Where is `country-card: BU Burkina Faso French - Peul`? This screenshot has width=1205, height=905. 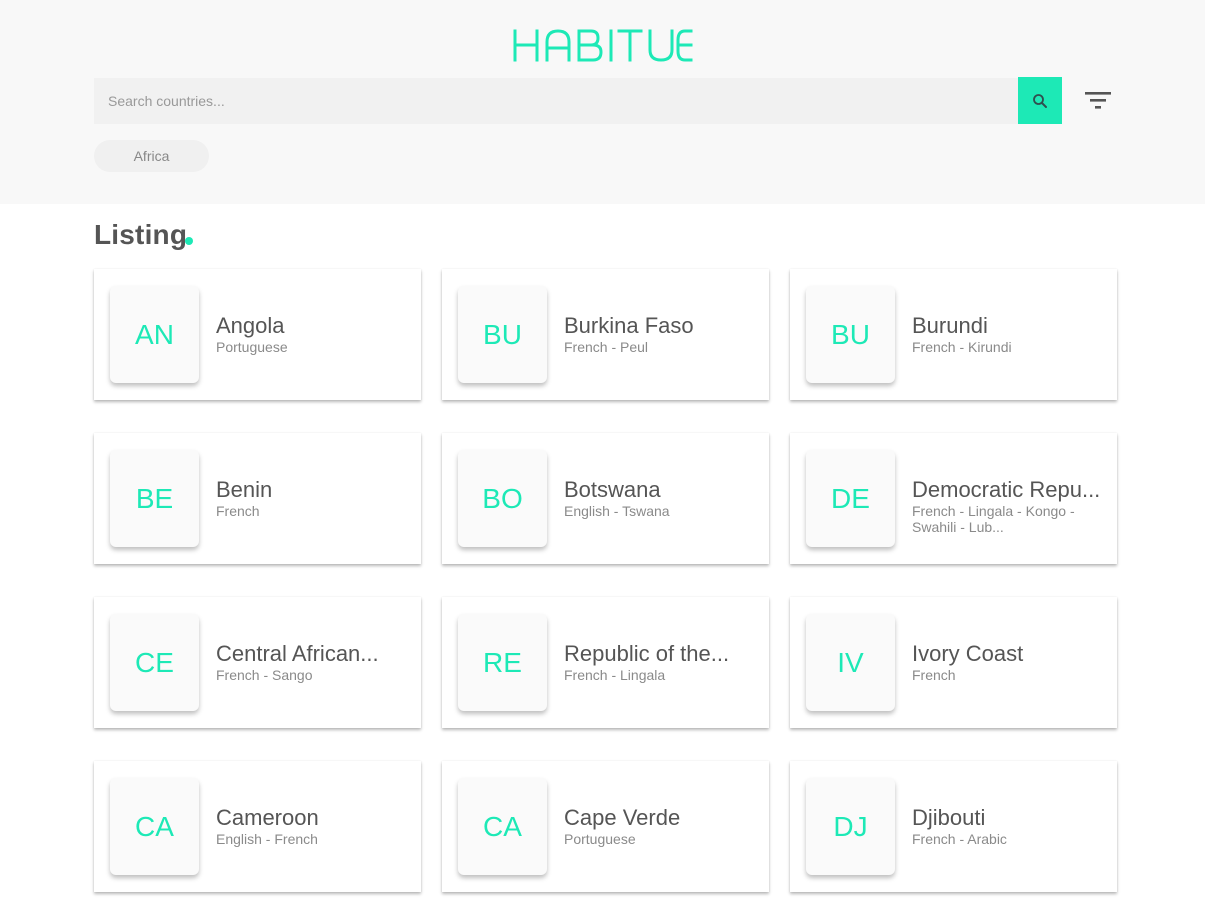
country-card: BU Burkina Faso French - Peul is located at coordinates (605, 334).